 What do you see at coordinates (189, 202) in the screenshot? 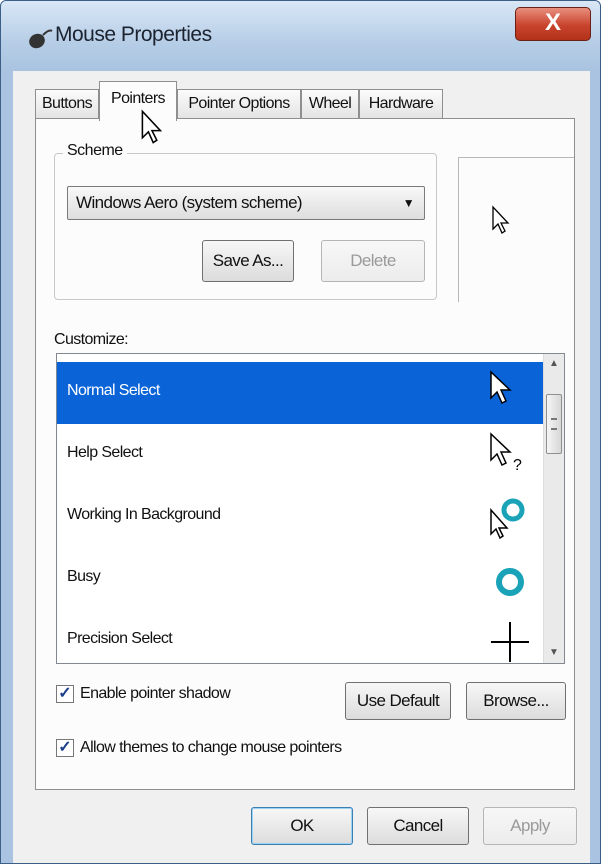
I see `scheme-selected-value: Windows Aero (system scheme)` at bounding box center [189, 202].